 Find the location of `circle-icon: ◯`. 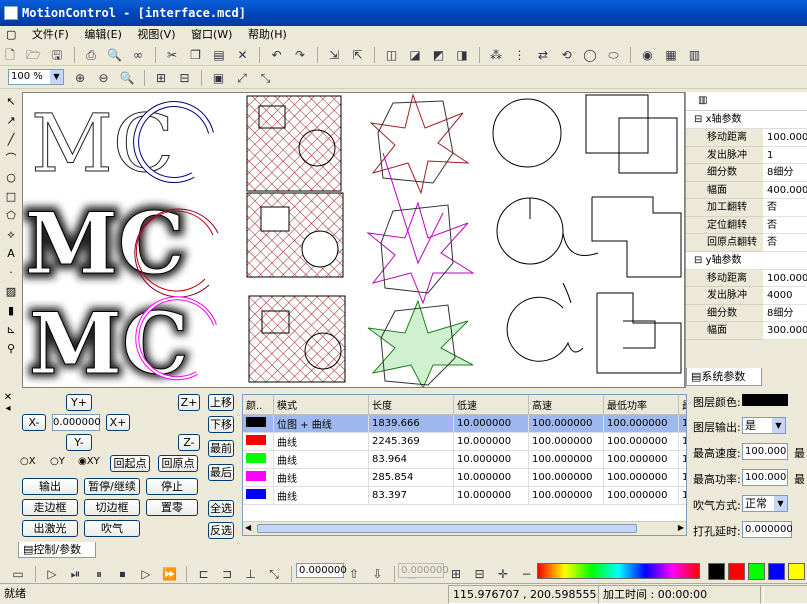

circle-icon: ◯ is located at coordinates (590, 55).